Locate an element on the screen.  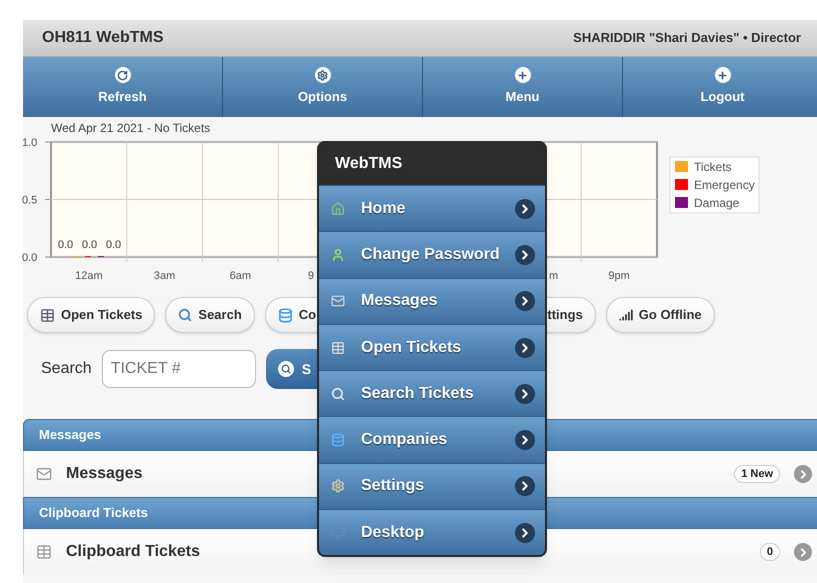
x-tick-label: m is located at coordinates (553, 276).